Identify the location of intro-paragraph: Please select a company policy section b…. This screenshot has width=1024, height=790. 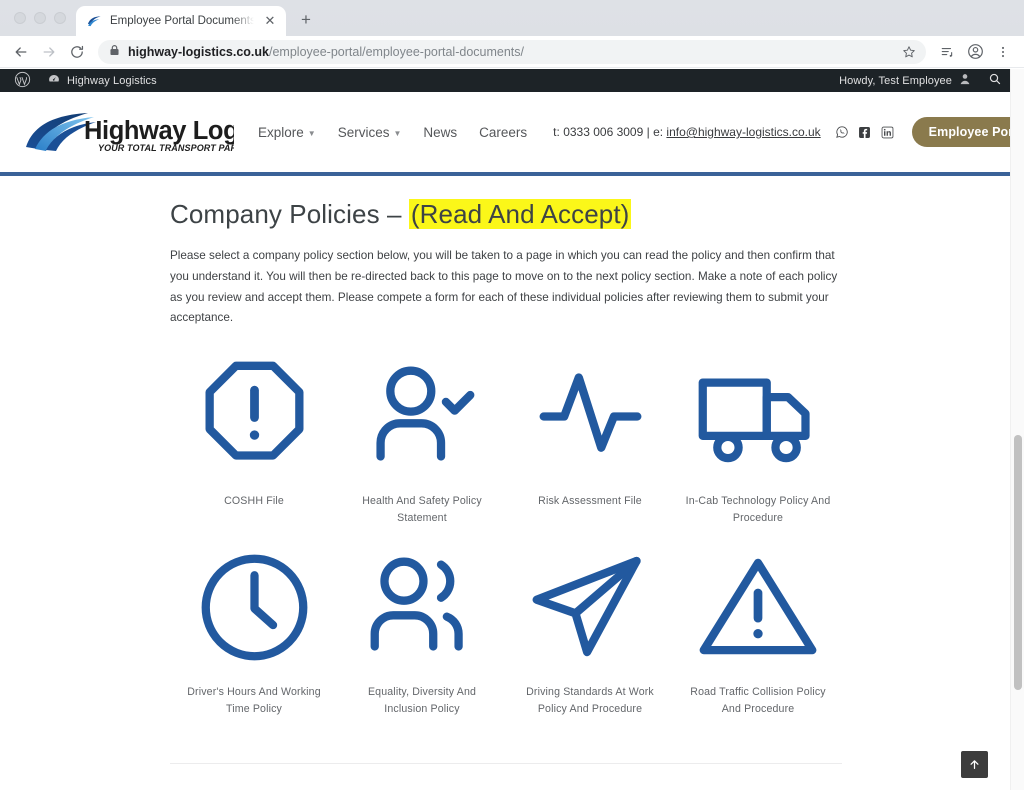
(504, 287).